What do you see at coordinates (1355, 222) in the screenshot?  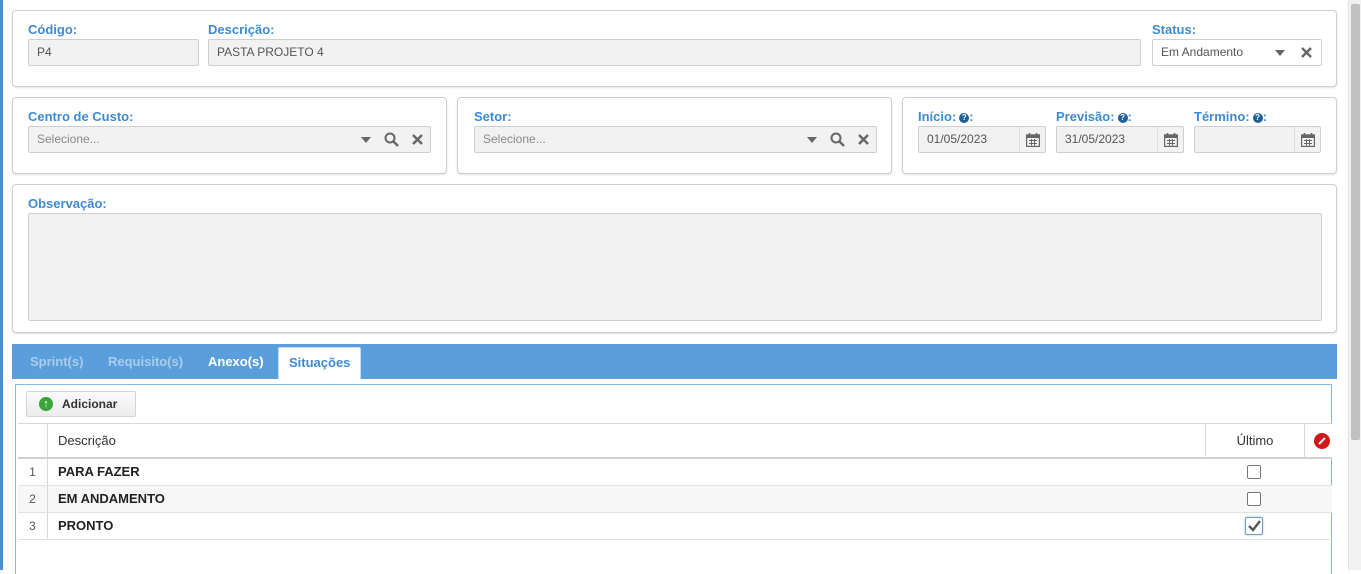 I see `scrollbar-thumb` at bounding box center [1355, 222].